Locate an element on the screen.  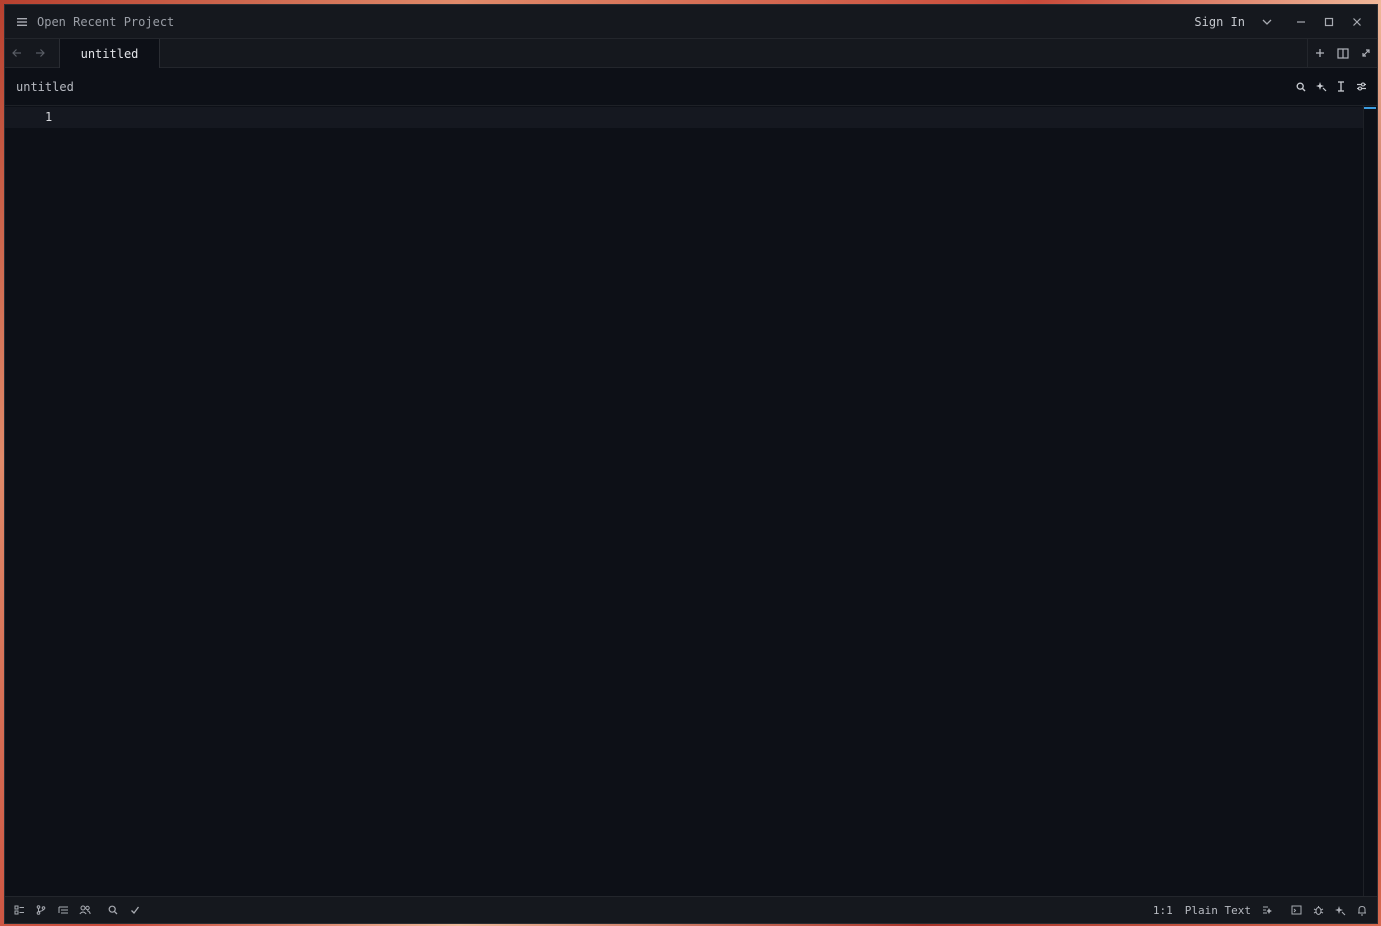
sign-in-button: Sign In is located at coordinates (1219, 22).